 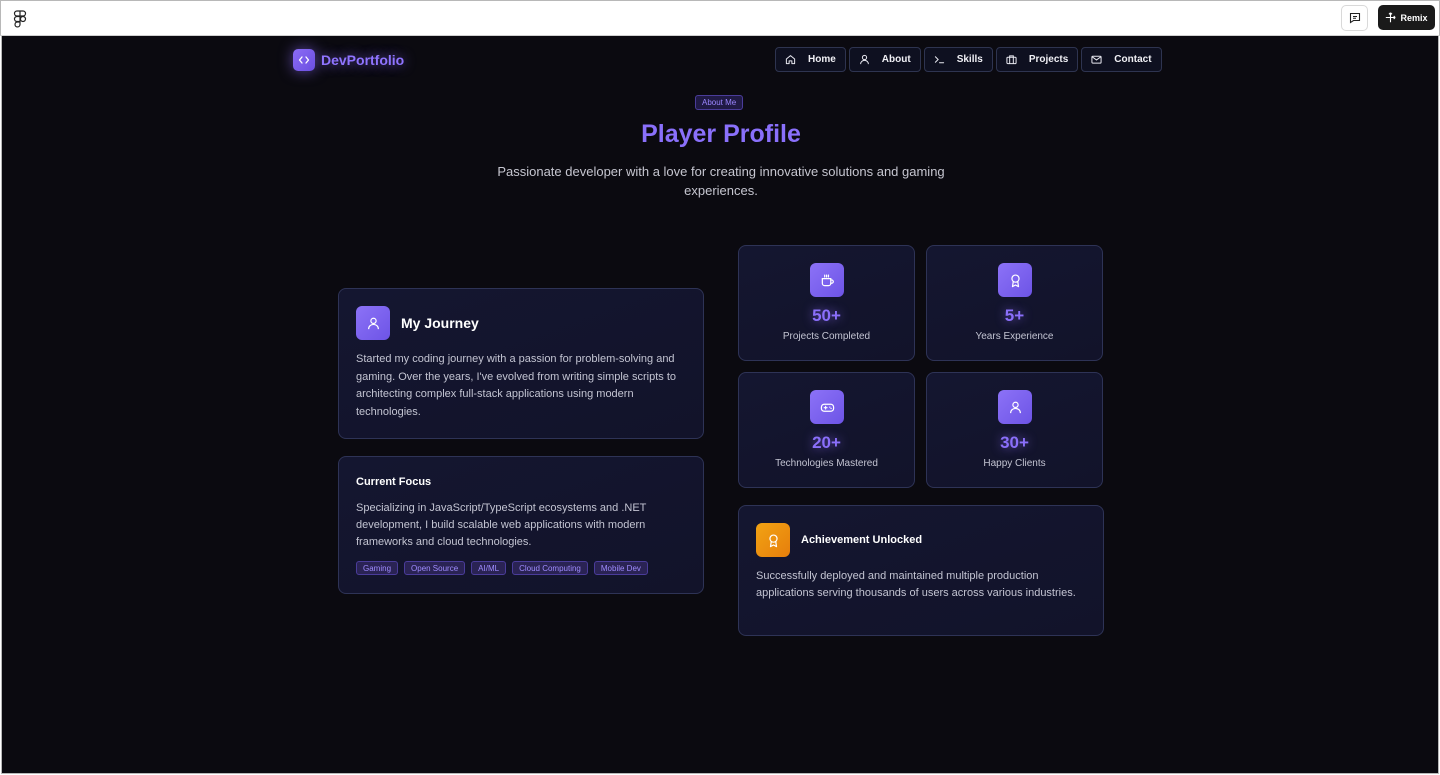 I want to click on nav-item-about: About, so click(x=884, y=59).